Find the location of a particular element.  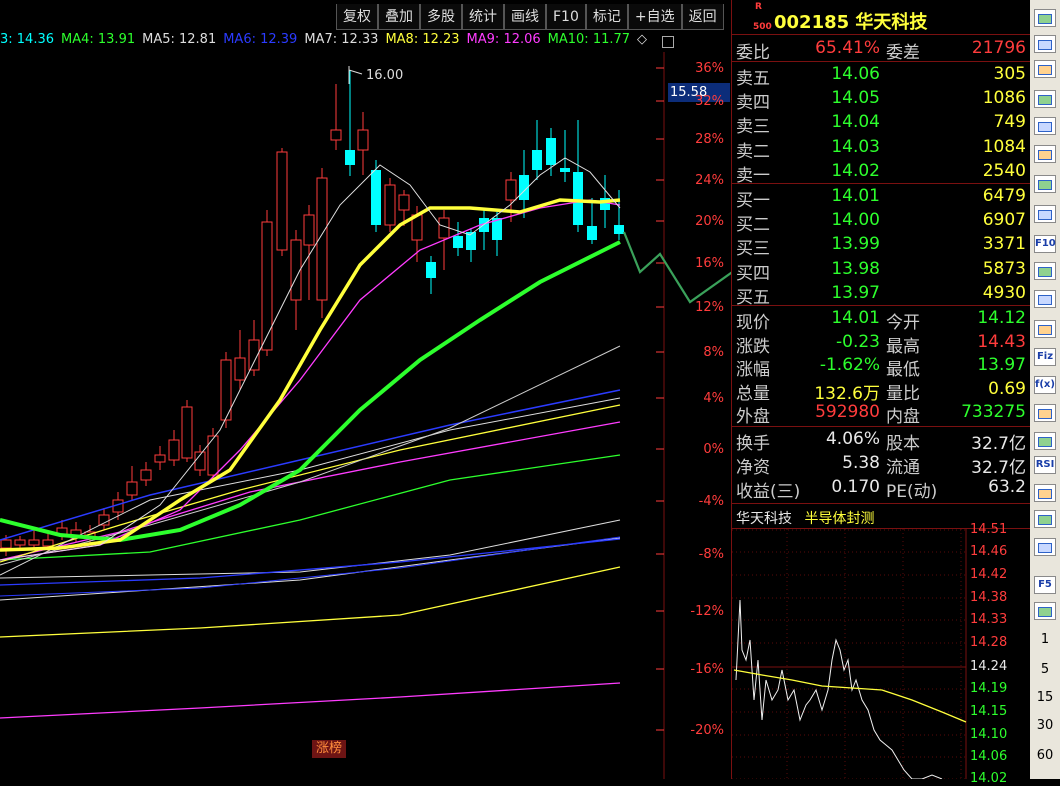

back-arrow-icon is located at coordinates (1045, 18).